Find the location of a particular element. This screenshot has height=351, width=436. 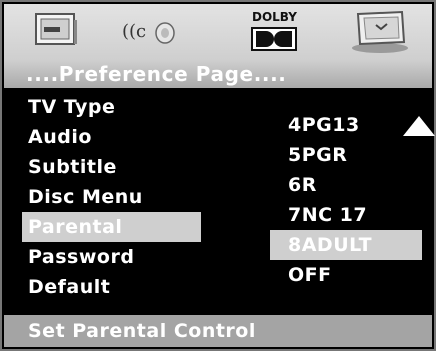

menu-item-tv-type: TV Type is located at coordinates (114, 107).